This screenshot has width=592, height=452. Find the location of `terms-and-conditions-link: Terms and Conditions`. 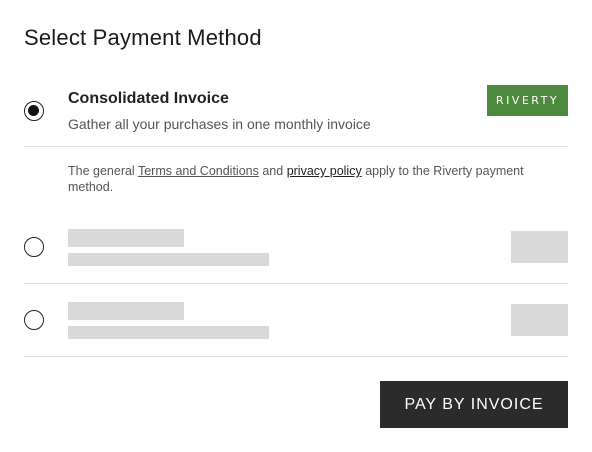

terms-and-conditions-link: Terms and Conditions is located at coordinates (198, 171).